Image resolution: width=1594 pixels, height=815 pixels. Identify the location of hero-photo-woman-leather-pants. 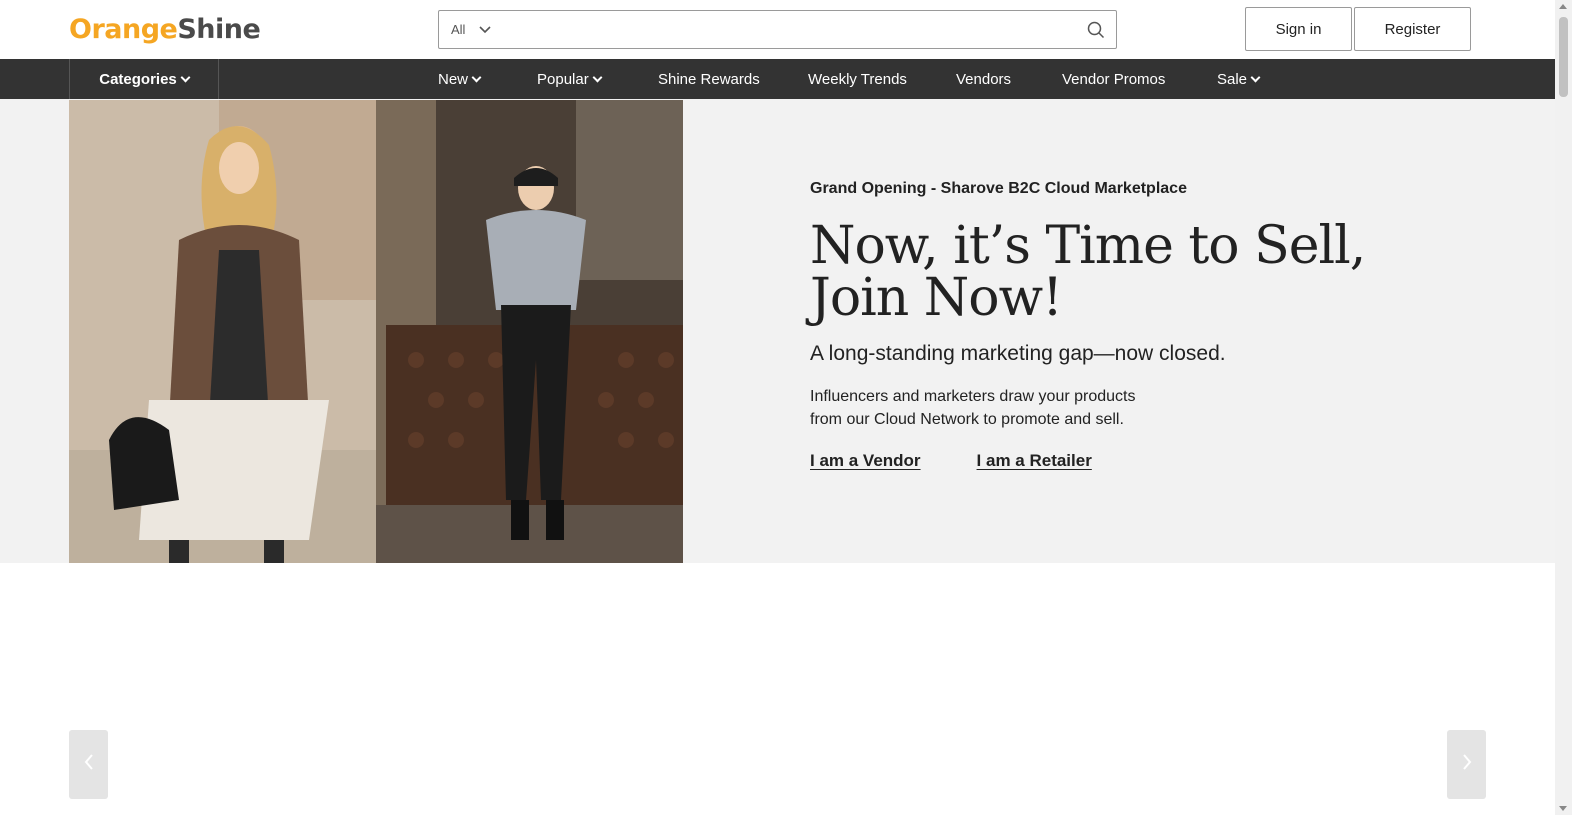
(529, 331).